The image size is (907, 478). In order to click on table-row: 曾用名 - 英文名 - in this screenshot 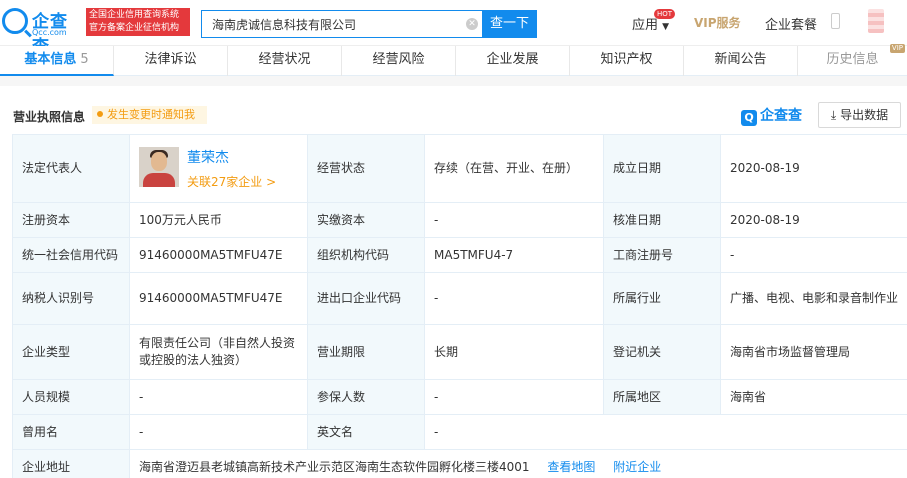, I will do `click(459, 432)`.